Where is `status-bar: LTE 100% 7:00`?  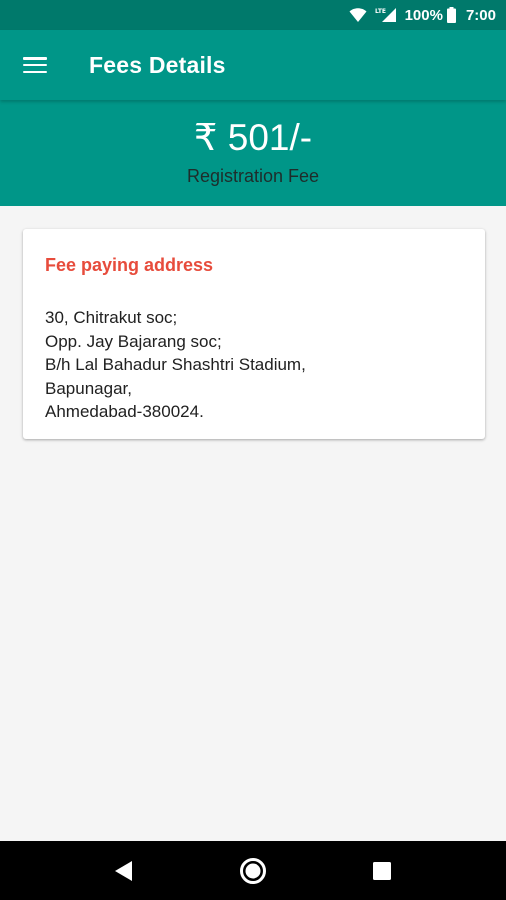
status-bar: LTE 100% 7:00 is located at coordinates (253, 15).